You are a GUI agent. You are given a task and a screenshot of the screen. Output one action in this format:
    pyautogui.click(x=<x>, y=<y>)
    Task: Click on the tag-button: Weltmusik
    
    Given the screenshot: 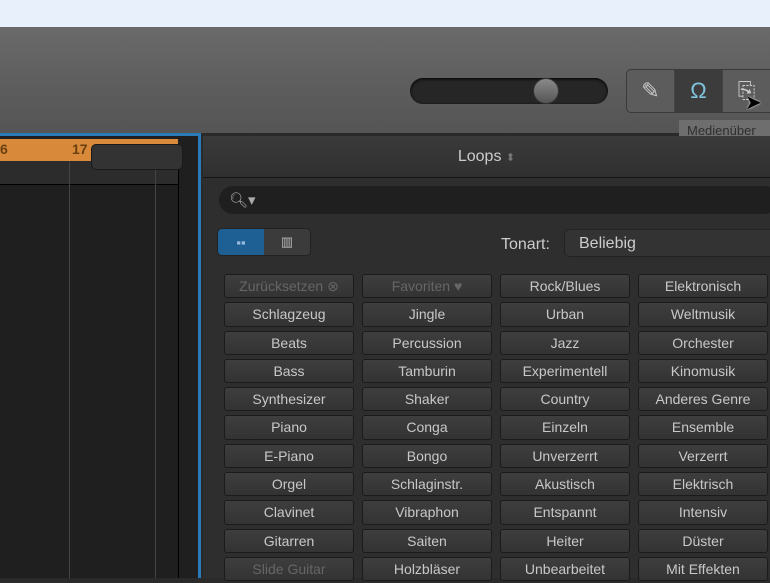 What is the action you would take?
    pyautogui.click(x=703, y=314)
    